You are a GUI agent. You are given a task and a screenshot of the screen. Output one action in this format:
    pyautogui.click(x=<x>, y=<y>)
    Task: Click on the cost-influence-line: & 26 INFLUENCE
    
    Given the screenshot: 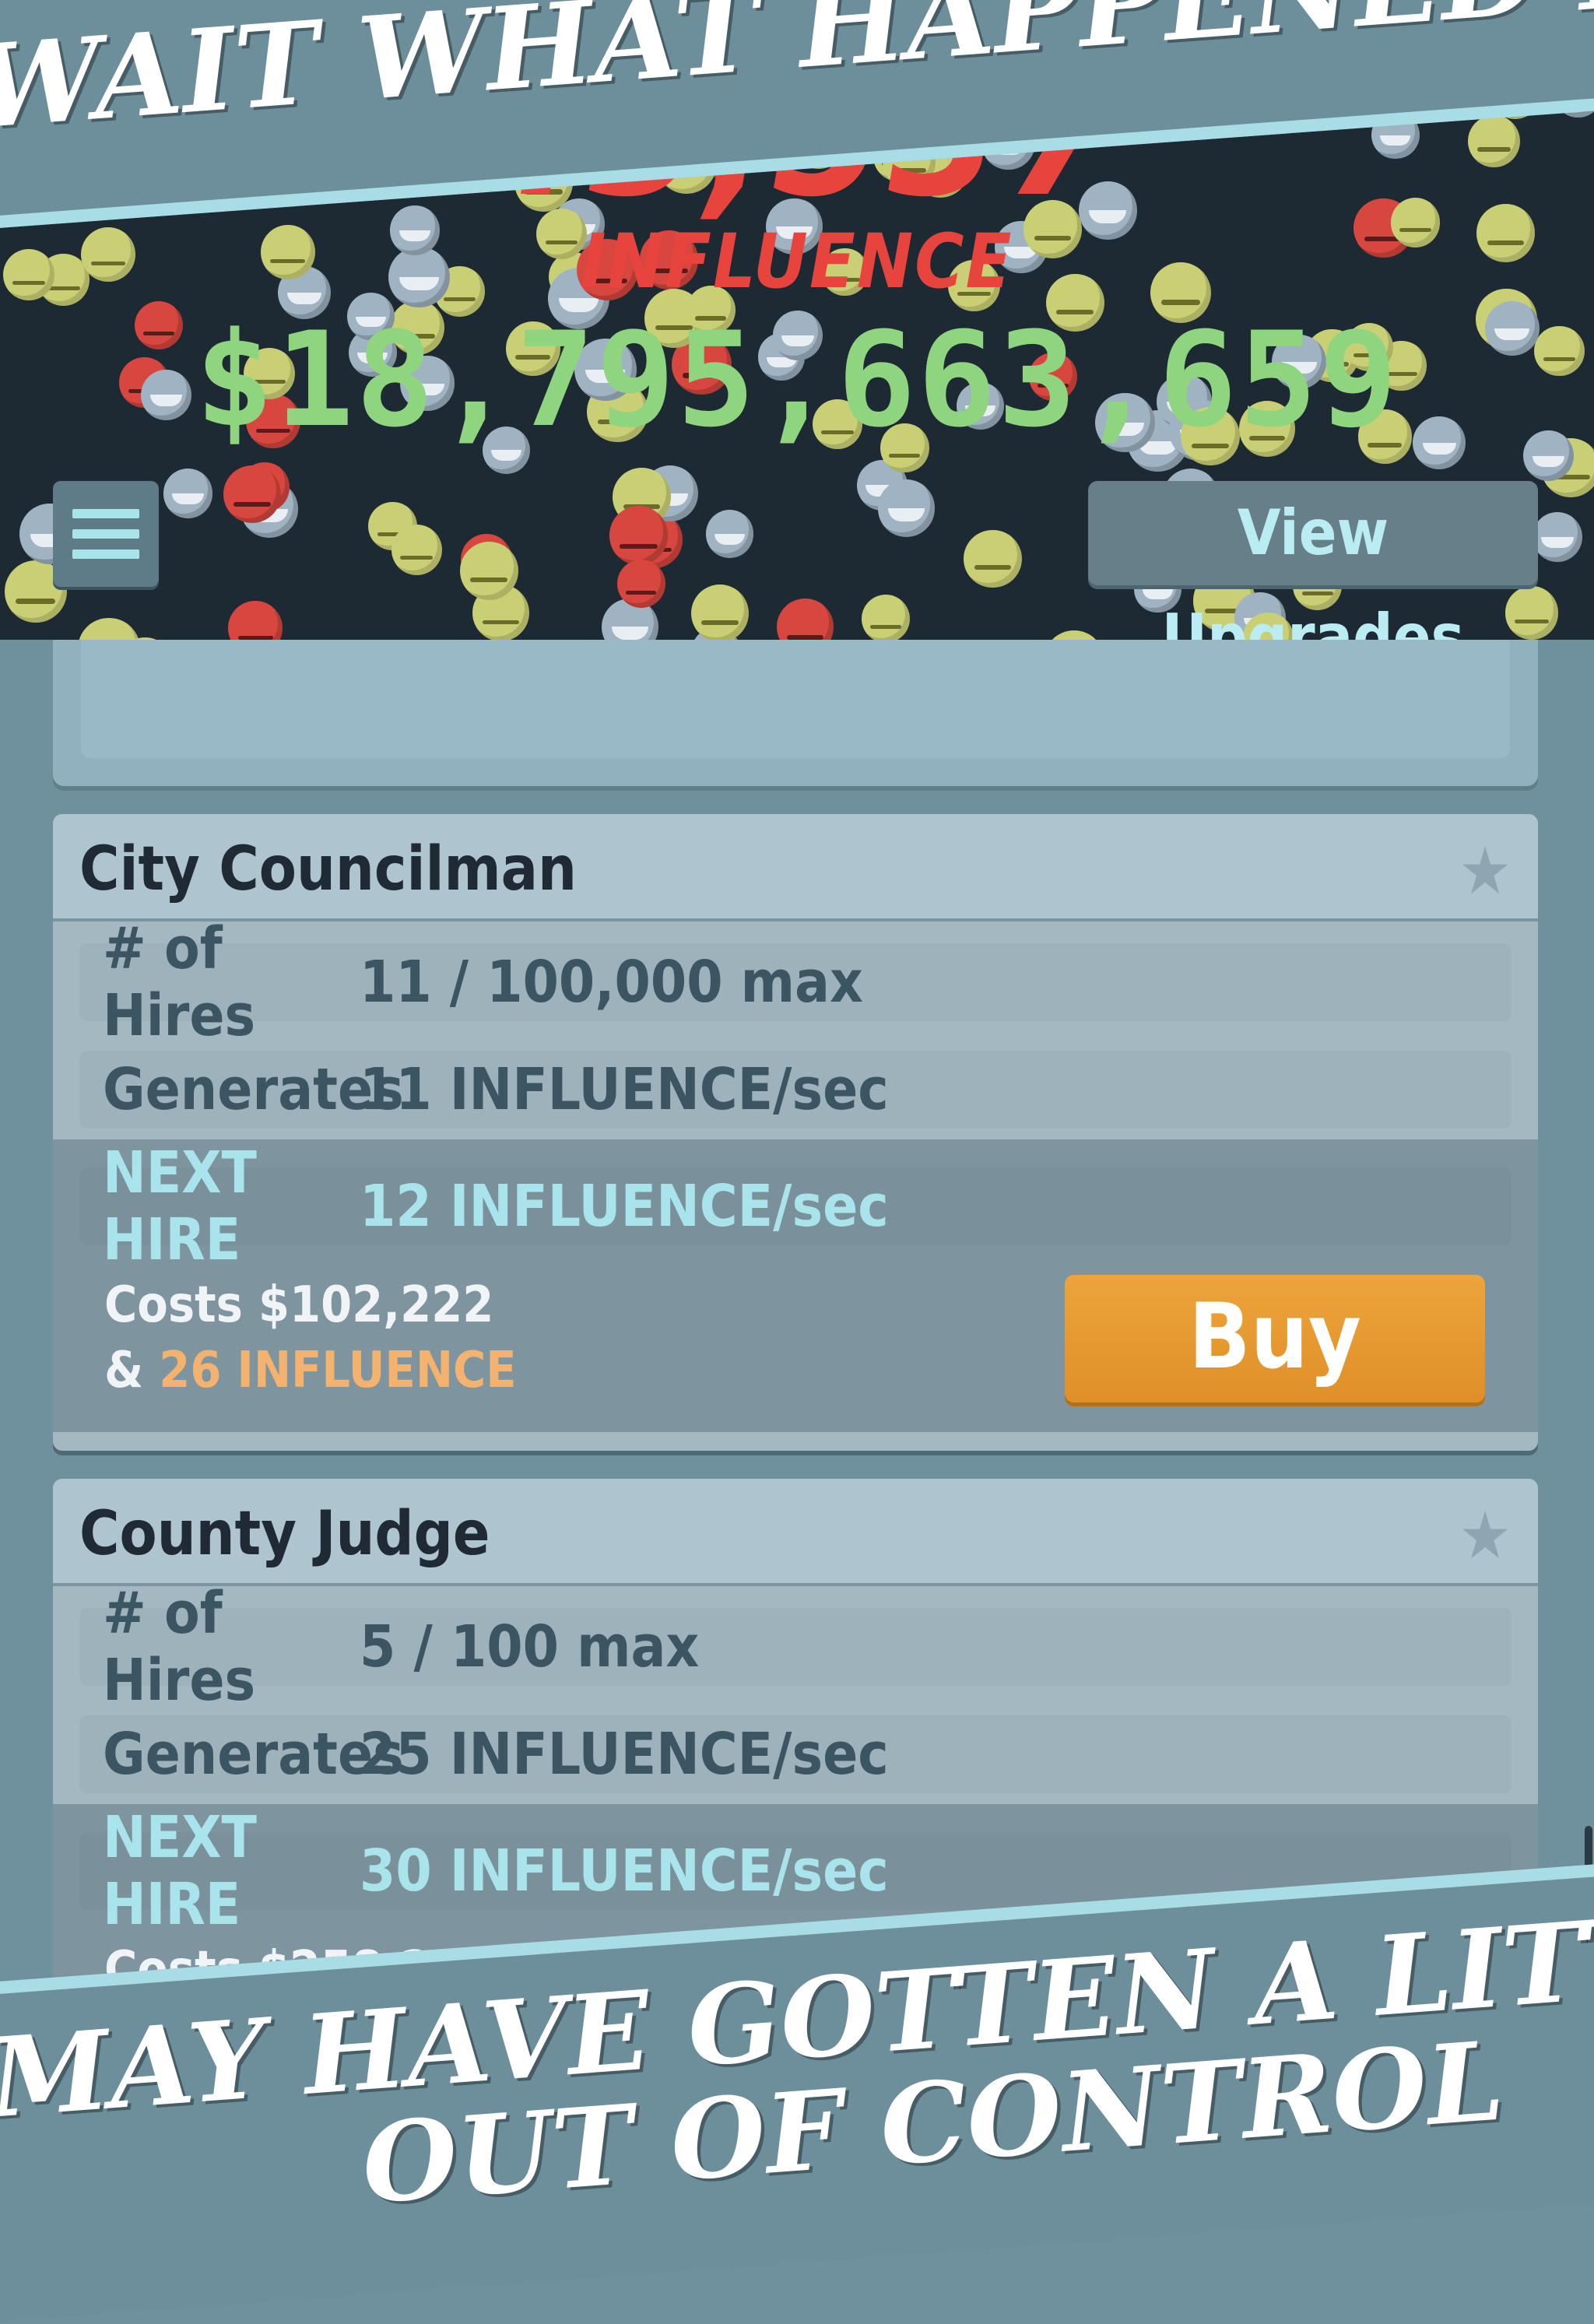 What is the action you would take?
    pyautogui.click(x=310, y=1370)
    